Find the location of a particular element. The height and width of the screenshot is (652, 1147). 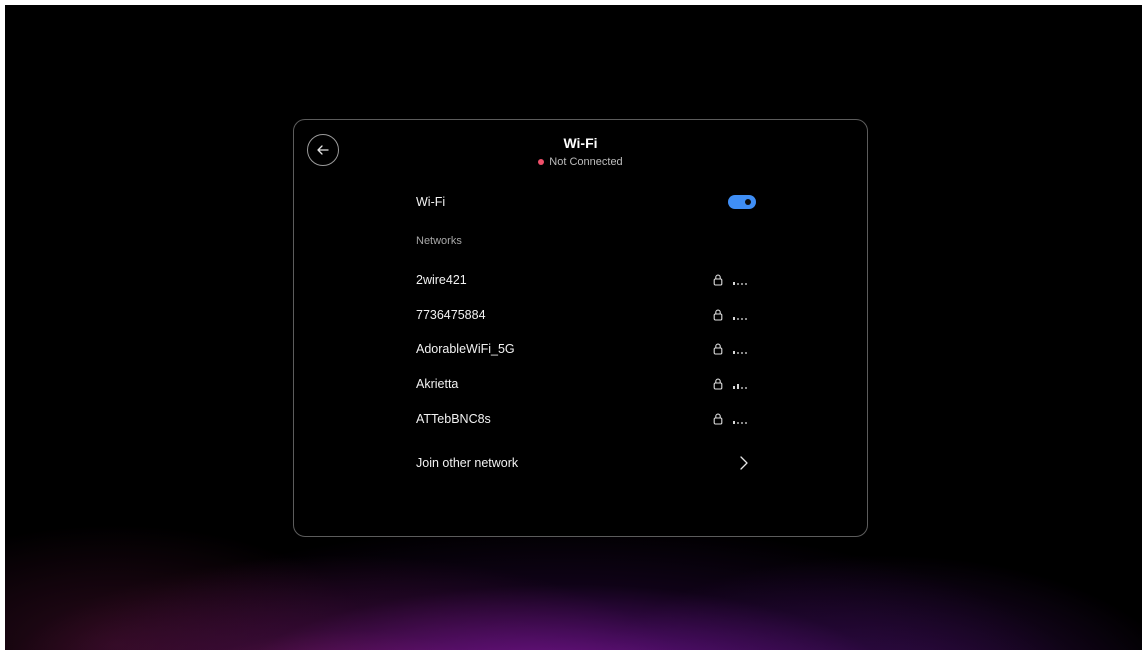

network-name: AdorableWiFi_5G is located at coordinates (465, 349).